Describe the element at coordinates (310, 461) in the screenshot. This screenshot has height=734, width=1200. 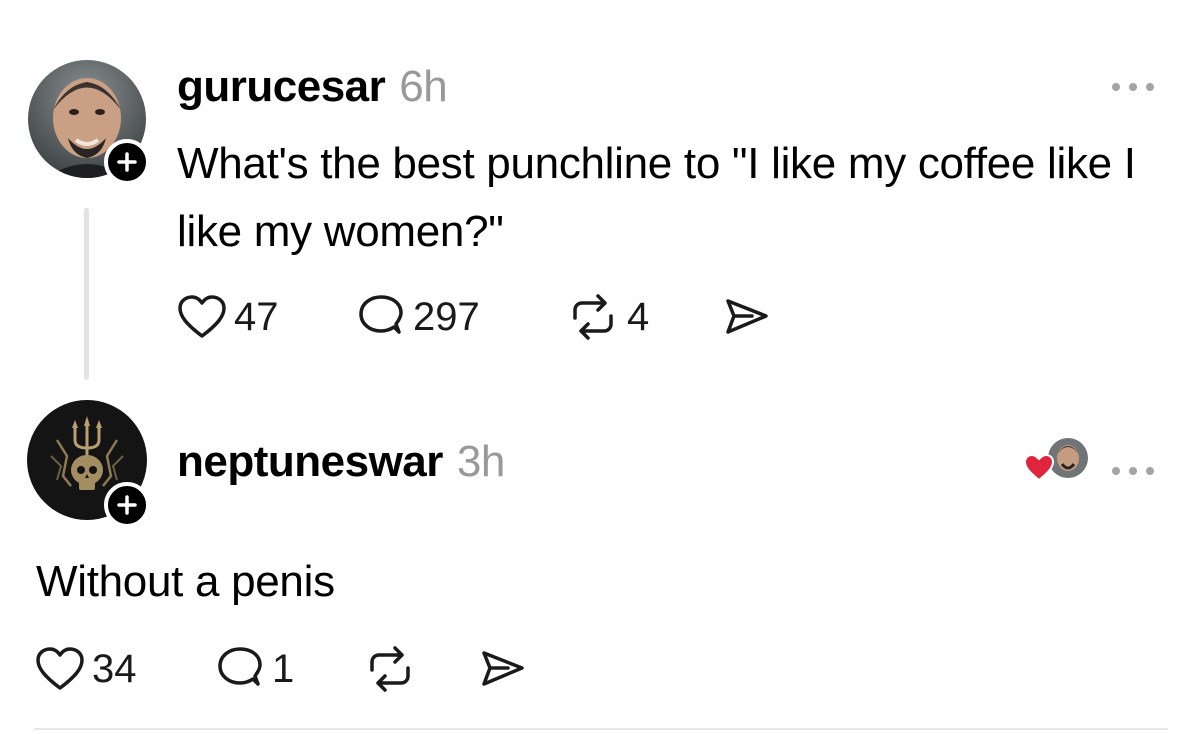
I see `username: neptuneswar` at that location.